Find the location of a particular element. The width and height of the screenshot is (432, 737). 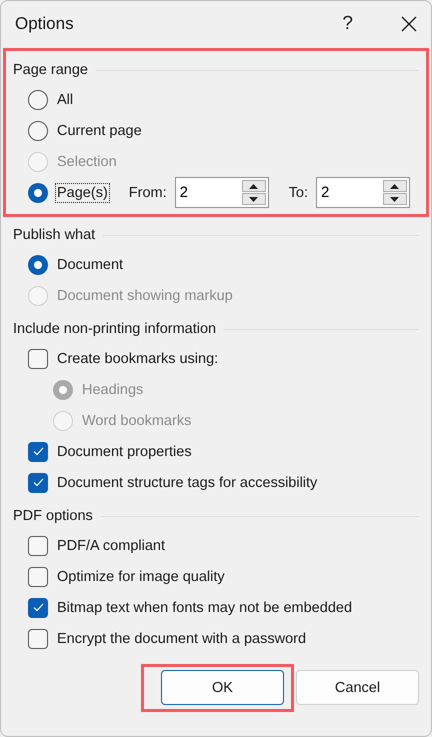

section-title: Publish what is located at coordinates (54, 235).